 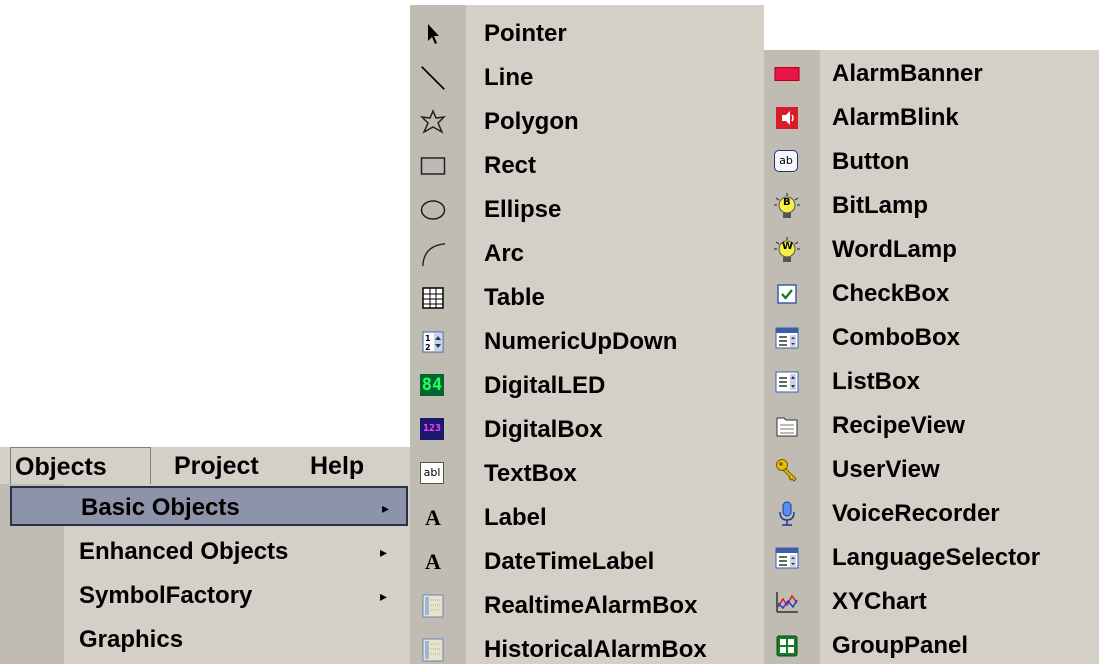 What do you see at coordinates (523, 209) in the screenshot?
I see `menu-item-label: Ellipse` at bounding box center [523, 209].